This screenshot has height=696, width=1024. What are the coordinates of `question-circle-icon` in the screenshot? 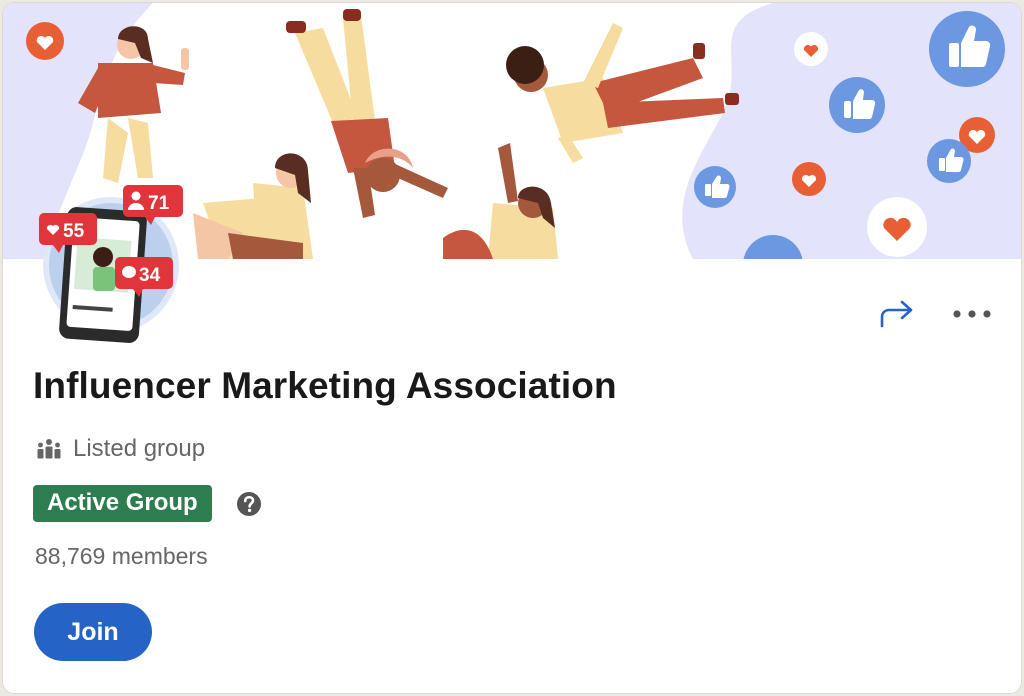 It's located at (248, 503).